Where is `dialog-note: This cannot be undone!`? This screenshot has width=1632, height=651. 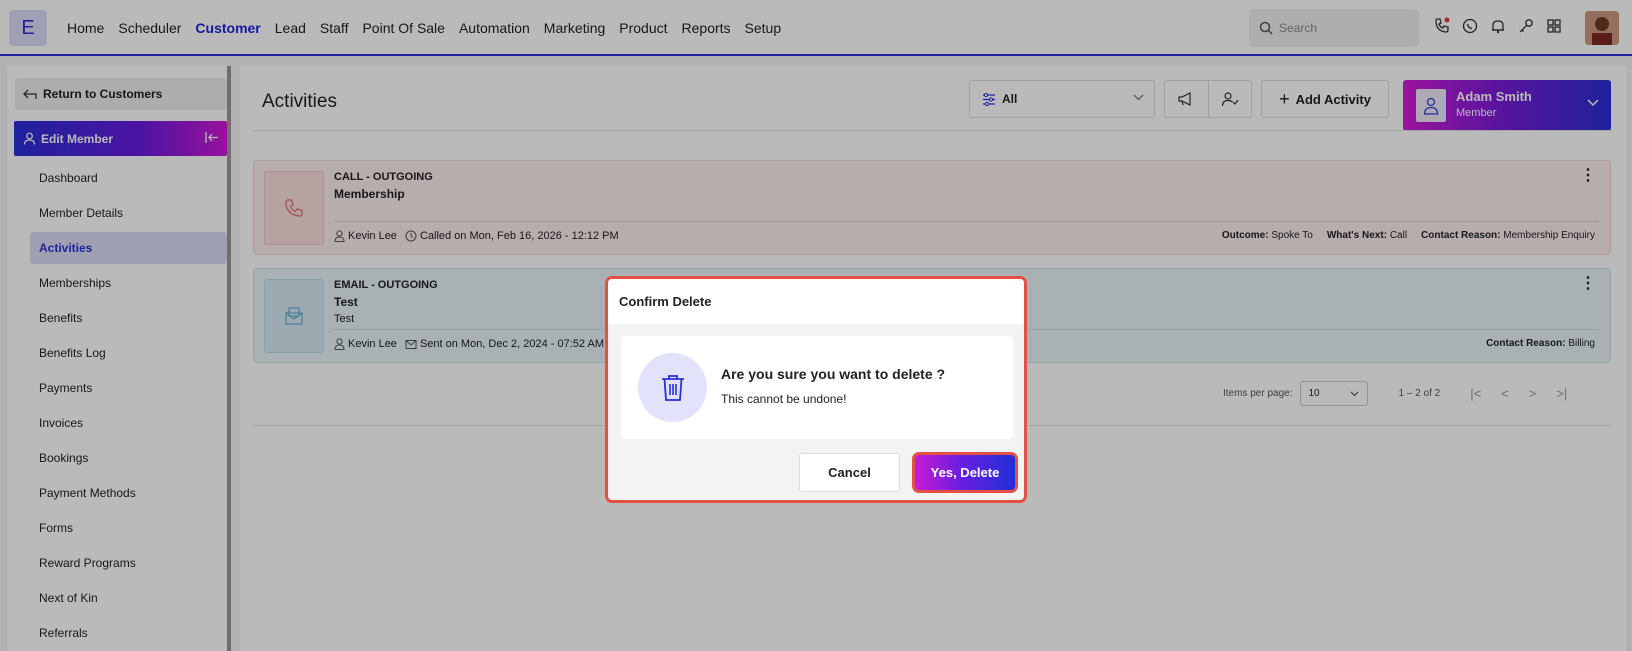
dialog-note: This cannot be undone! is located at coordinates (784, 399).